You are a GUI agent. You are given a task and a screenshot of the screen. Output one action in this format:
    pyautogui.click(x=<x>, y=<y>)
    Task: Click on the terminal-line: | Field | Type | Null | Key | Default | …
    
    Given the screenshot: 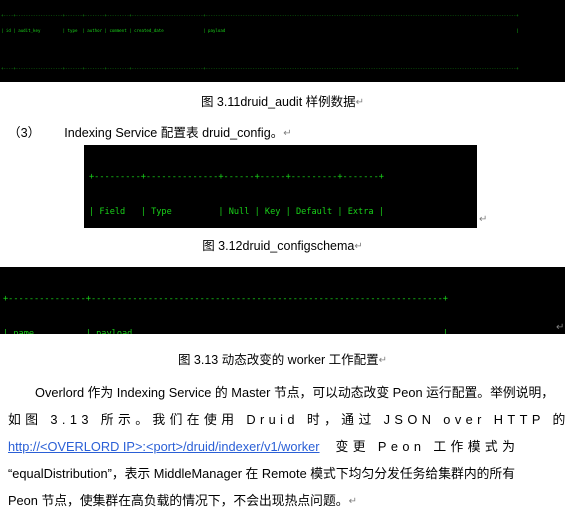 What is the action you would take?
    pyautogui.click(x=236, y=211)
    